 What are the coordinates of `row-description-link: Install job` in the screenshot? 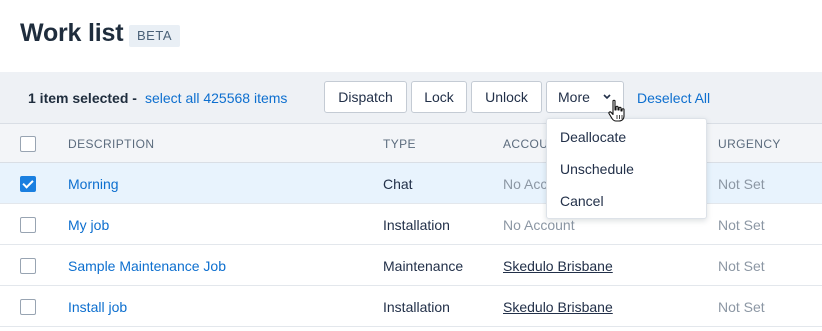 It's located at (97, 307).